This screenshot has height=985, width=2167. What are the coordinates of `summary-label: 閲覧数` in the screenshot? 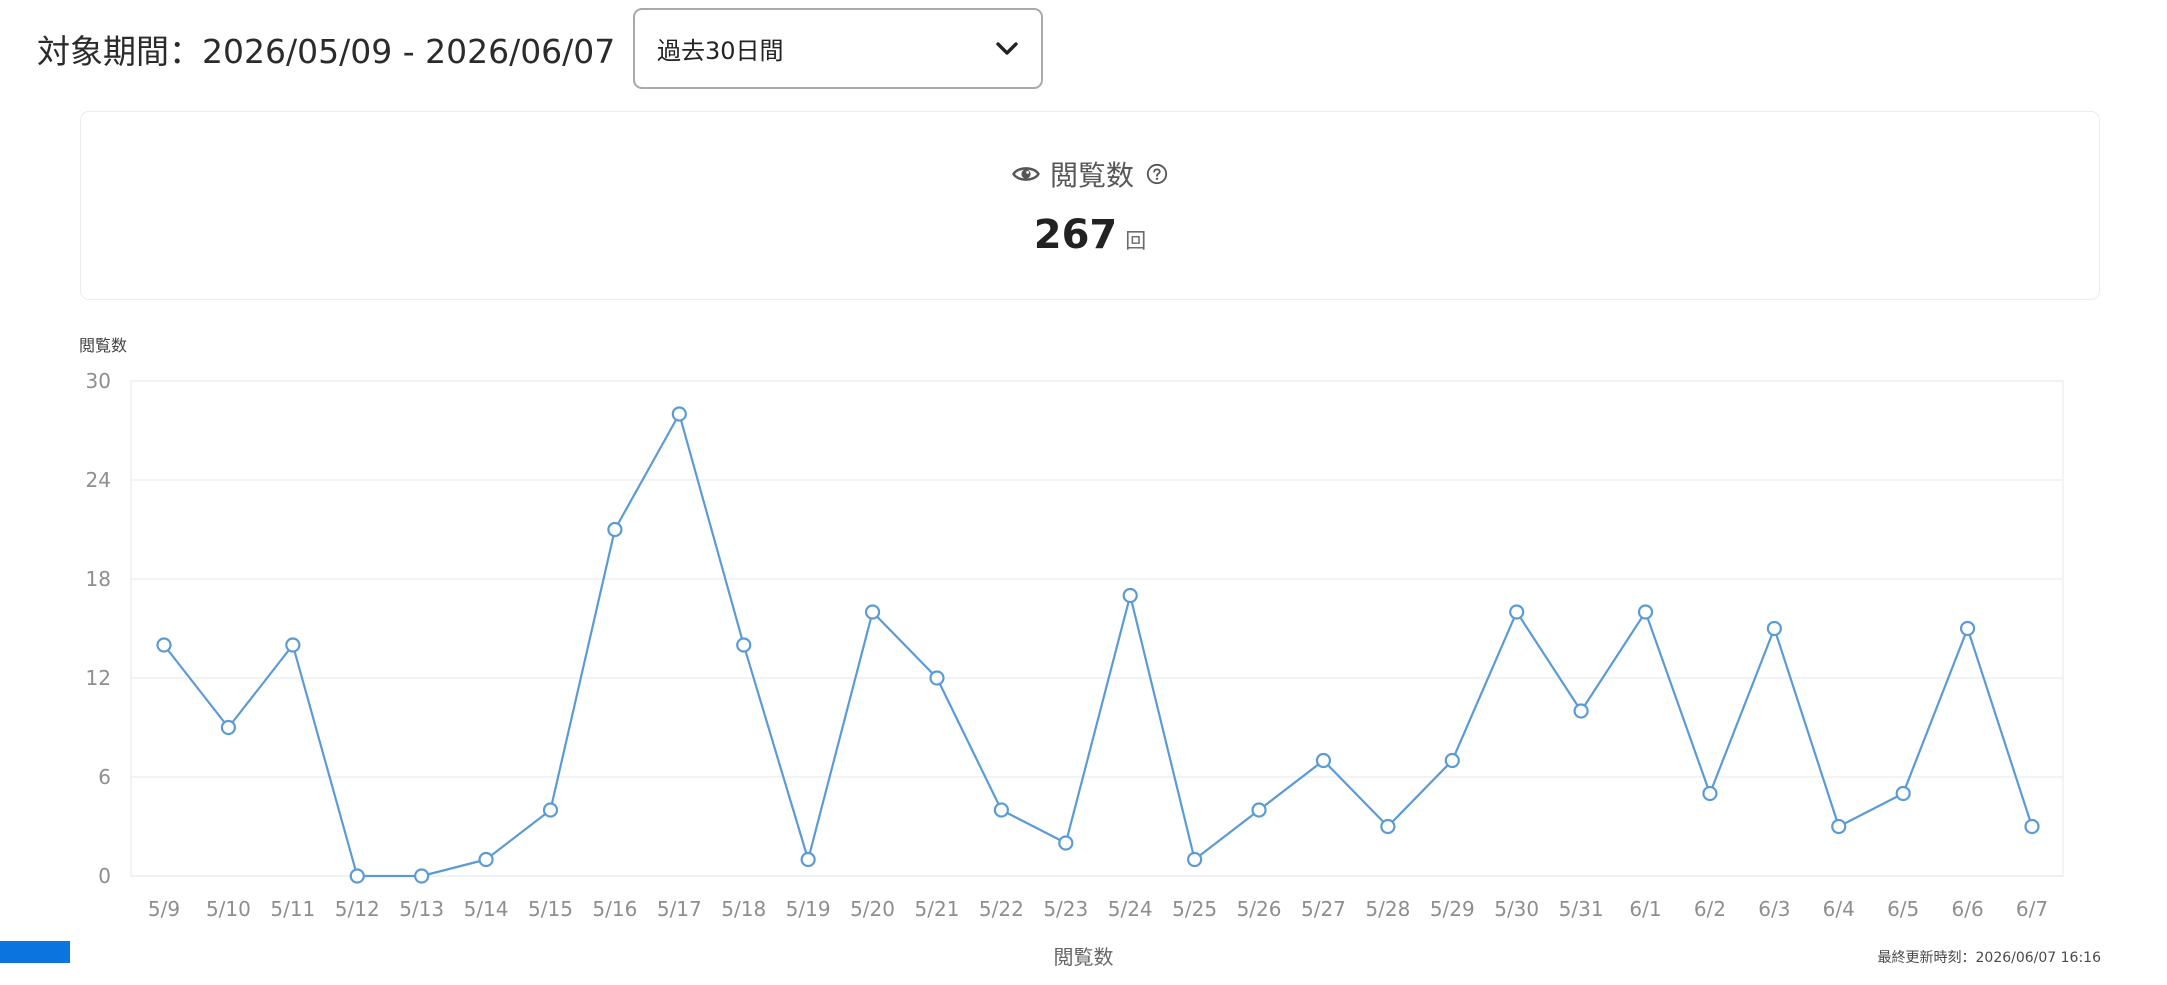 It's located at (1091, 175).